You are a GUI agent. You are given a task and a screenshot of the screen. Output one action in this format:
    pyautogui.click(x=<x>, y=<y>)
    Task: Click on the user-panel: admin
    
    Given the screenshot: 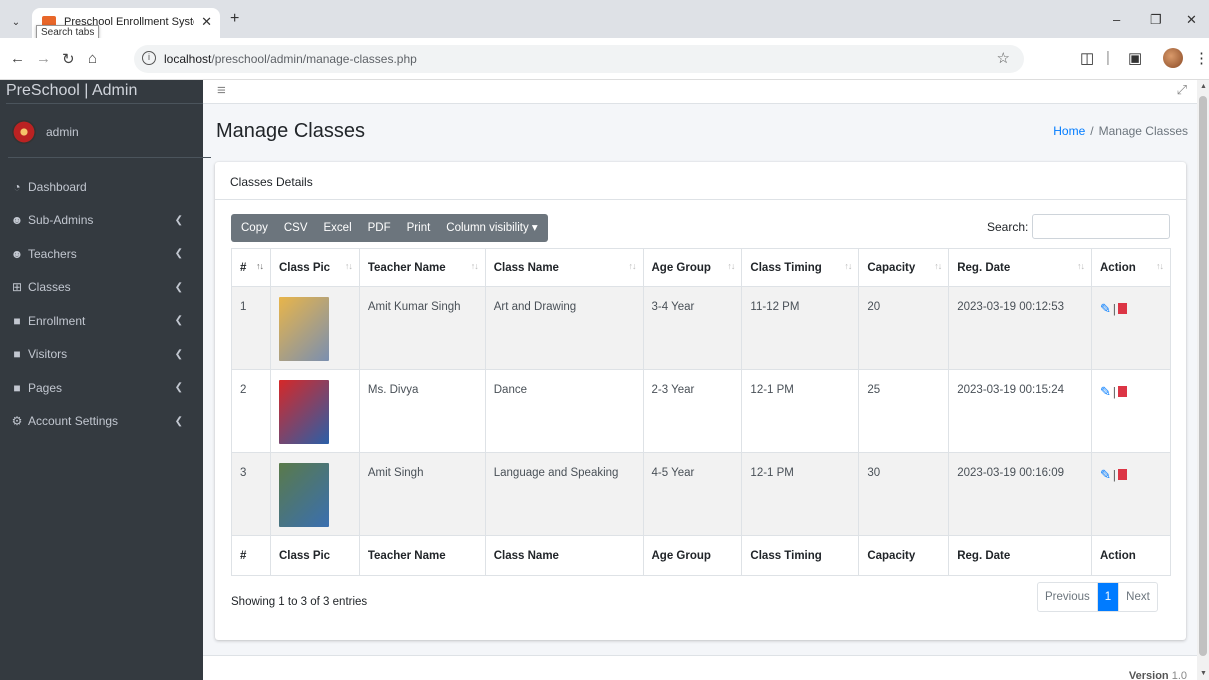 What is the action you would take?
    pyautogui.click(x=109, y=136)
    